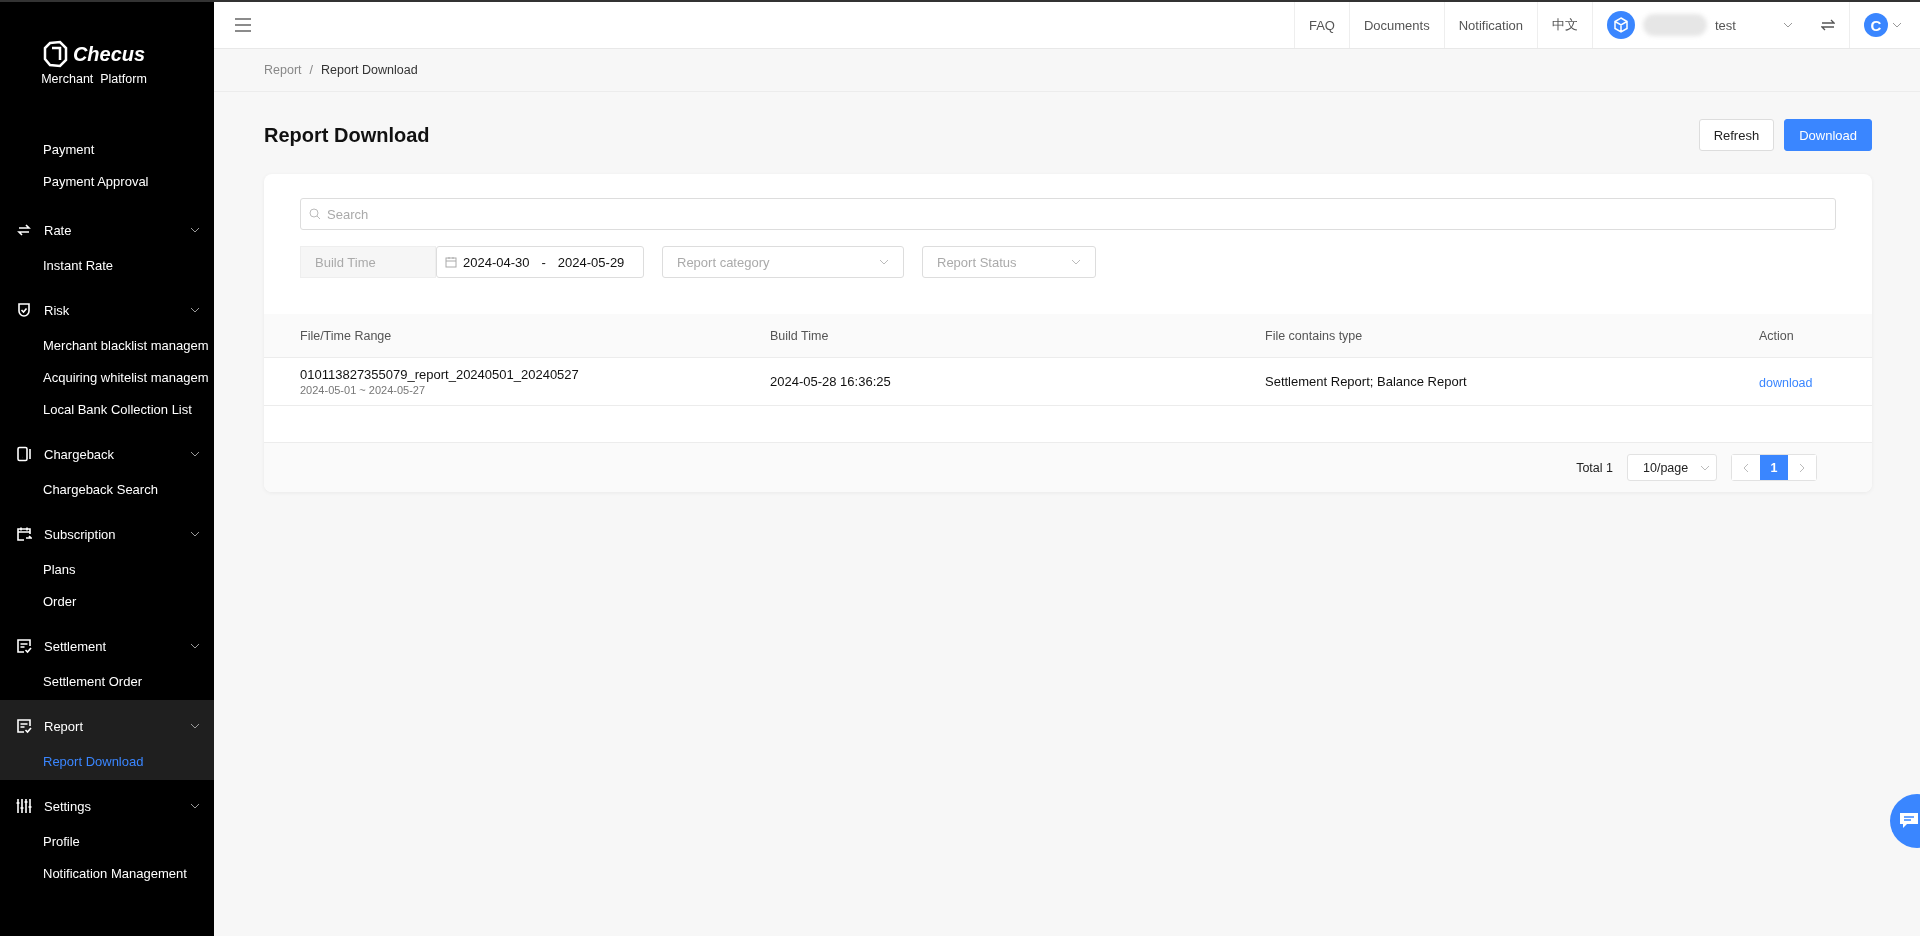  Describe the element at coordinates (107, 410) in the screenshot. I see `menu-item: Local Bank Collection List` at that location.